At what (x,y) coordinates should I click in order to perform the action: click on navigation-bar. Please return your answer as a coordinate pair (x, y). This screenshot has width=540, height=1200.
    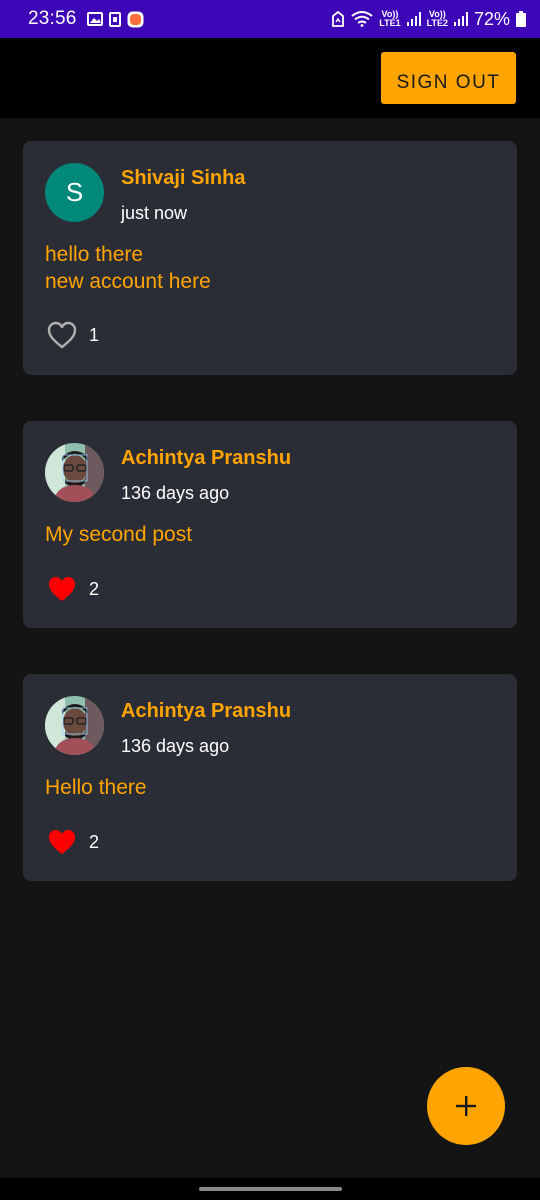
    Looking at the image, I should click on (270, 1189).